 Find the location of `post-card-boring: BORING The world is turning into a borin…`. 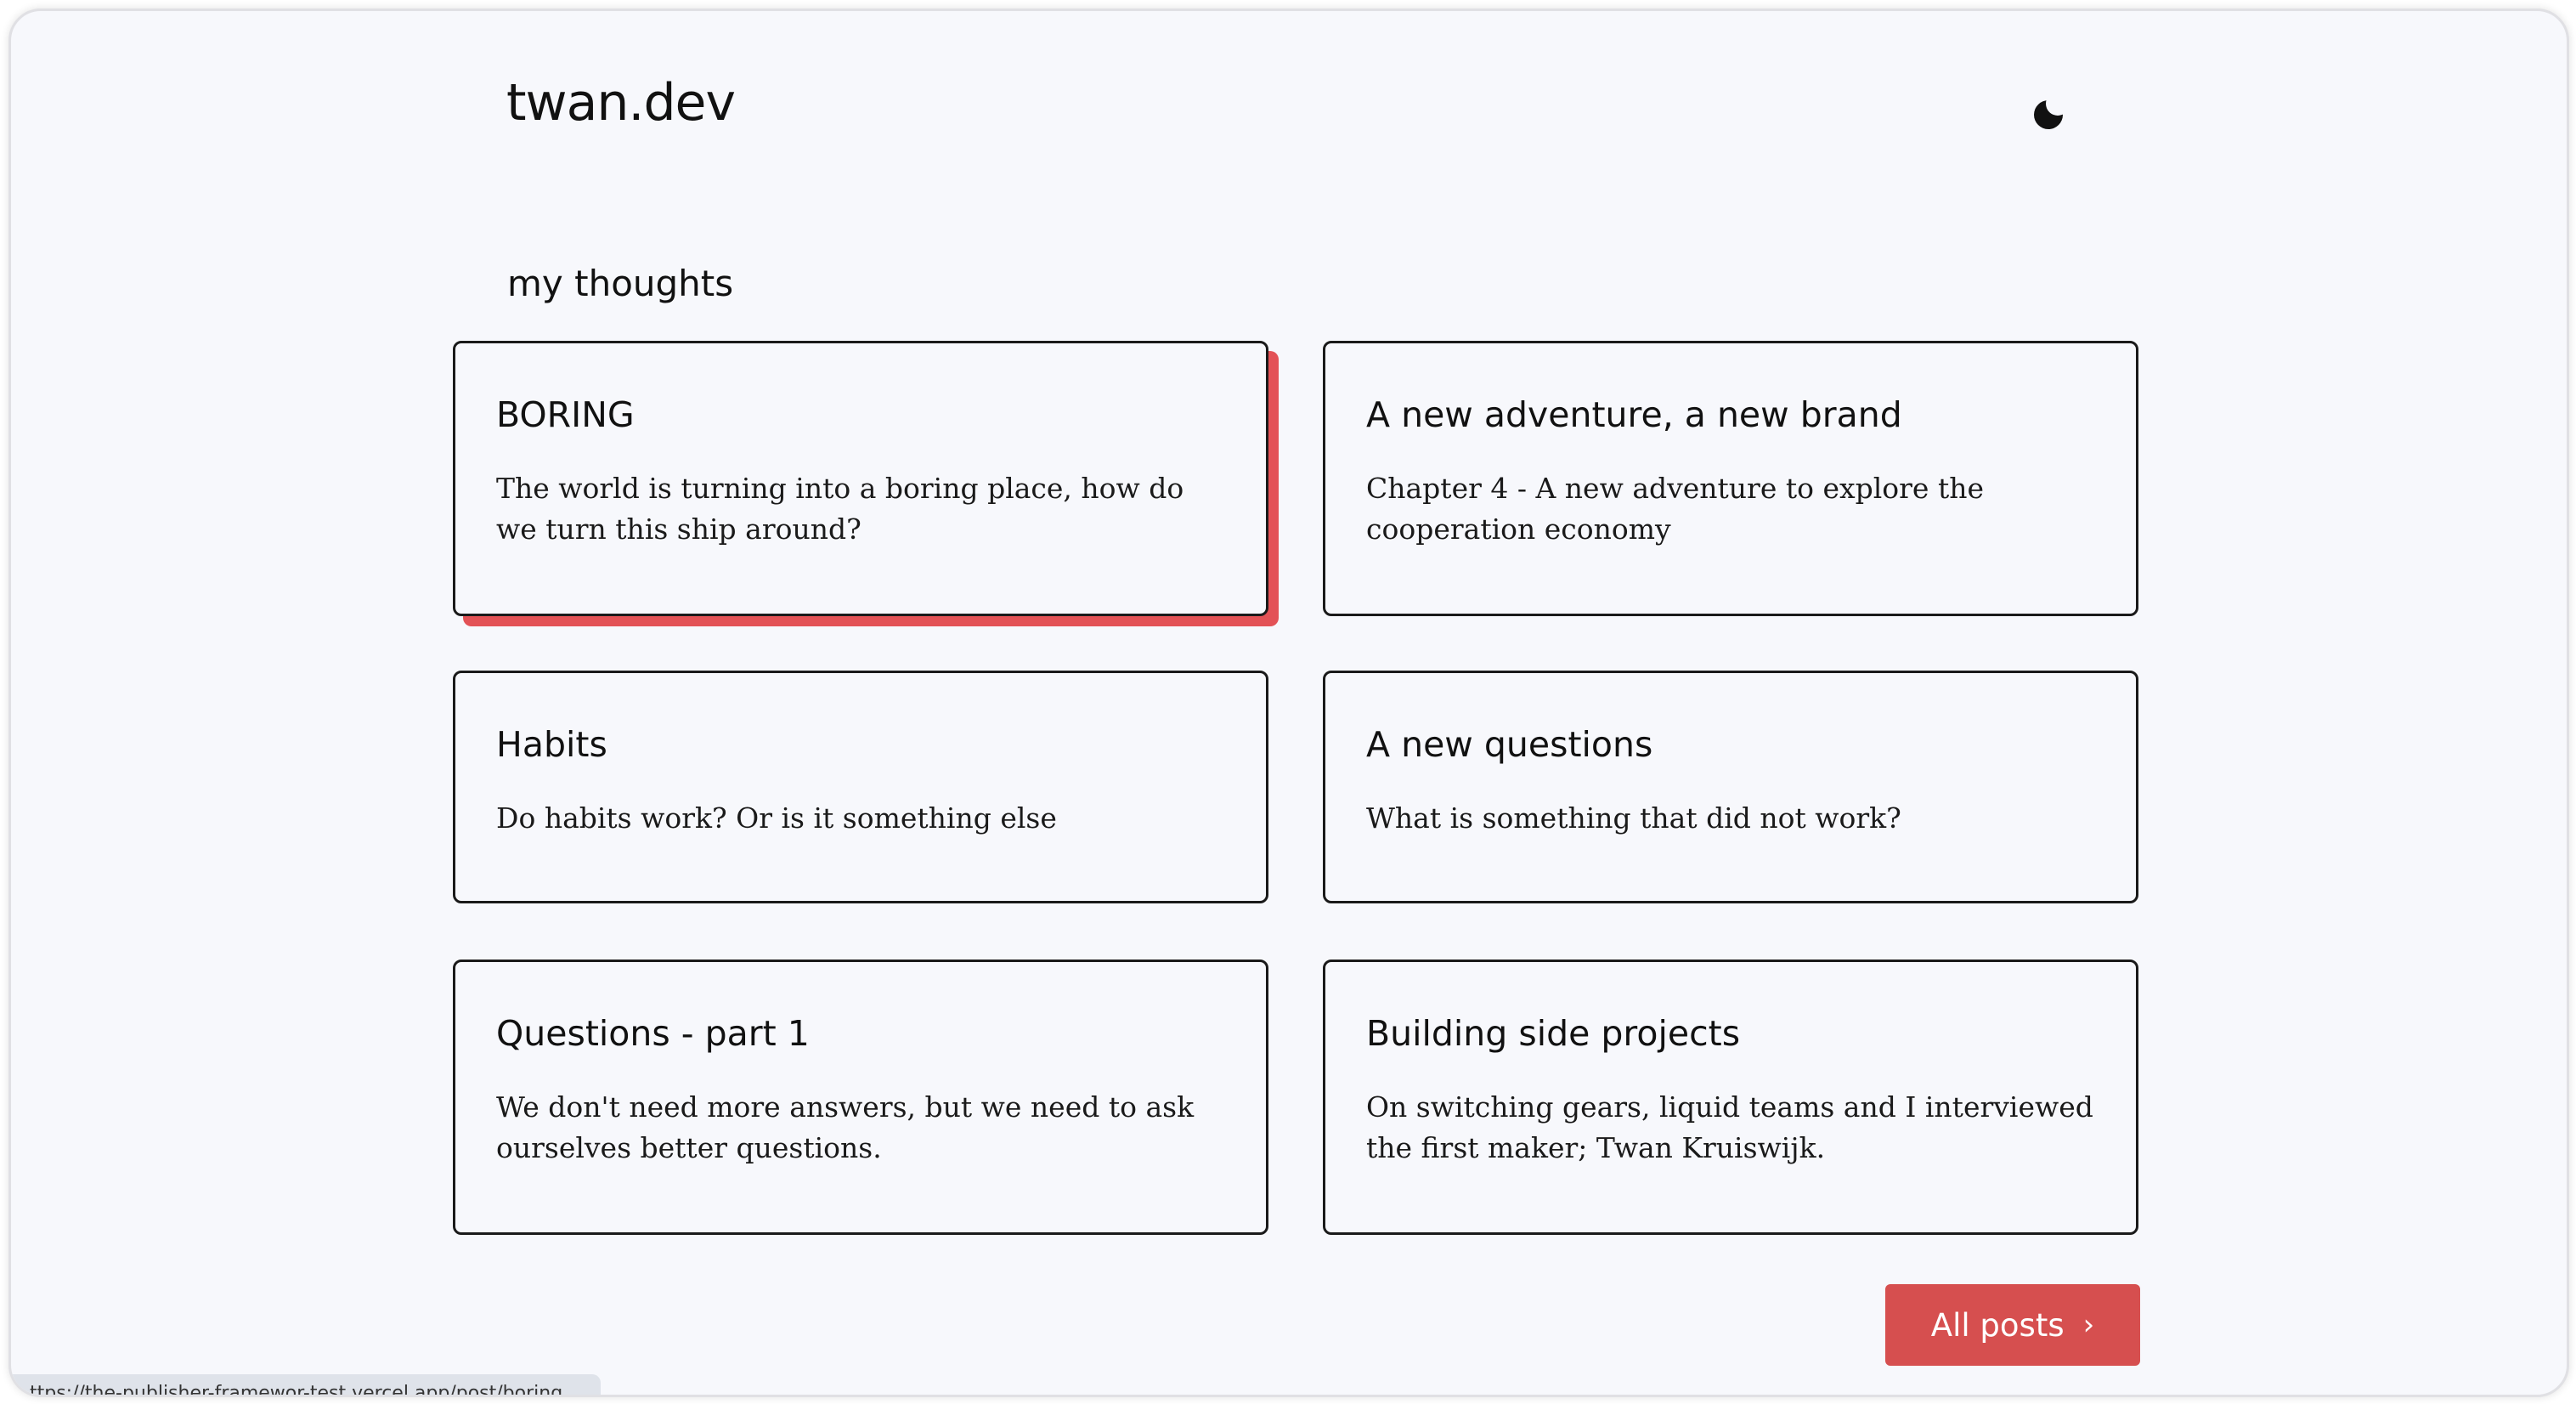

post-card-boring: BORING The world is turning into a borin… is located at coordinates (860, 478).